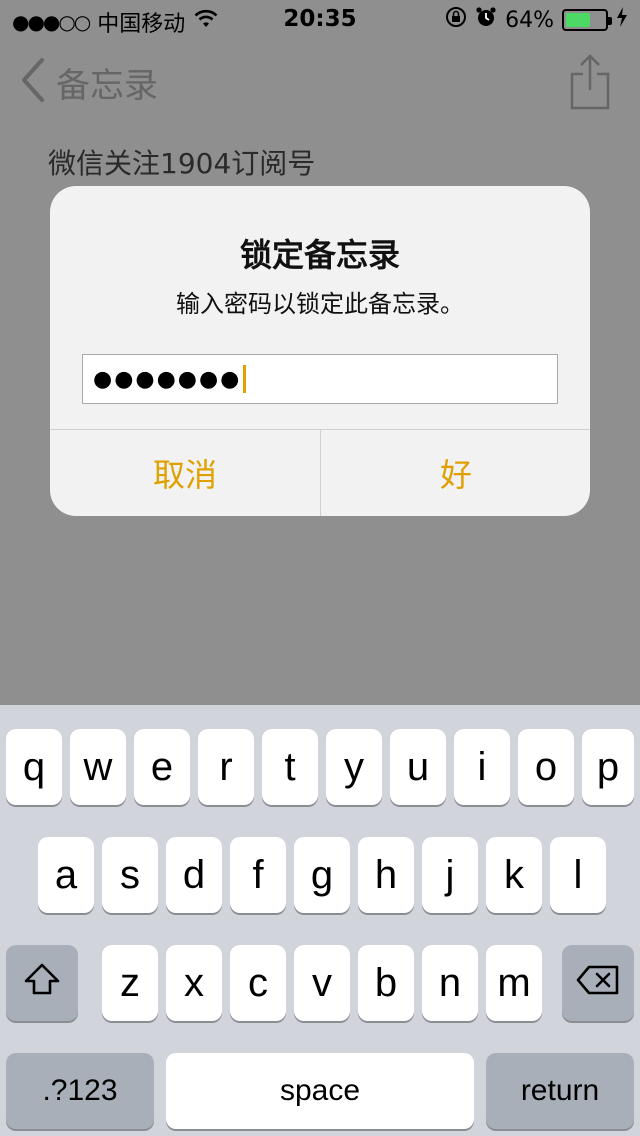 The height and width of the screenshot is (1136, 640). I want to click on charging-icon, so click(622, 20).